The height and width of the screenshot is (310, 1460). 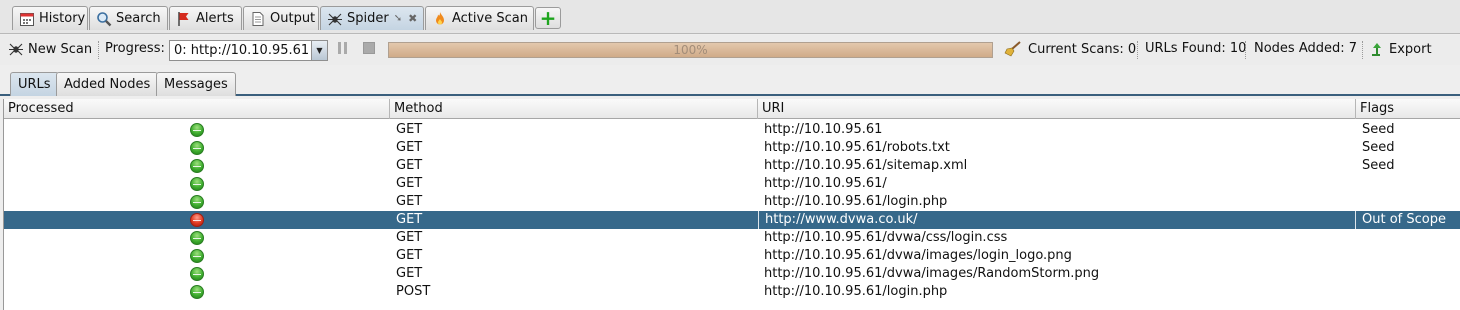 I want to click on export-label: Export, so click(x=1410, y=49).